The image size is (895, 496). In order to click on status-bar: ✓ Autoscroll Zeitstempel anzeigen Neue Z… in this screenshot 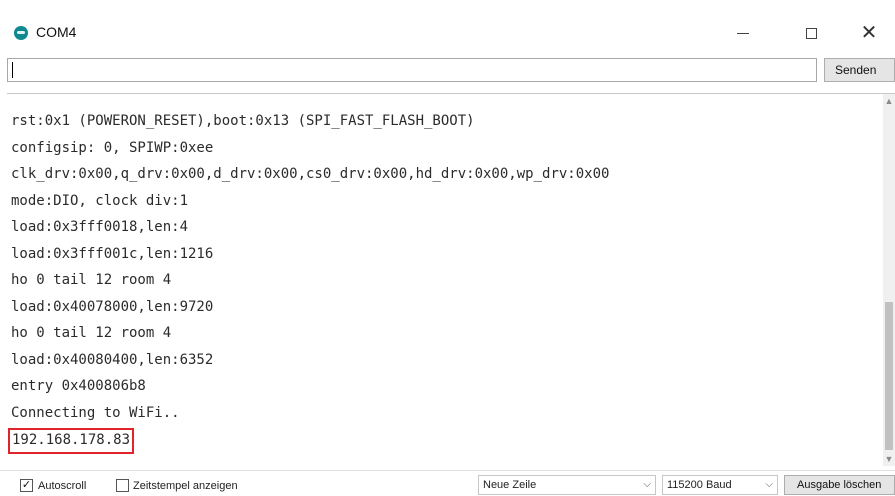, I will do `click(447, 483)`.